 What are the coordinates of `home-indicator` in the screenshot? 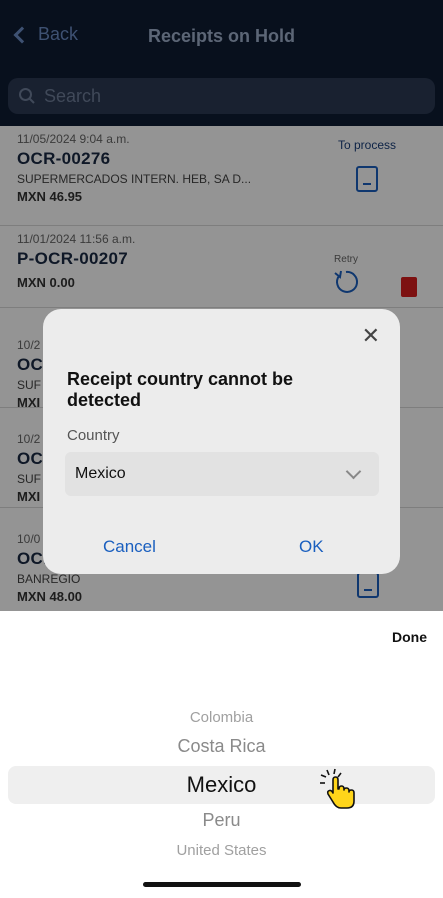 It's located at (222, 884).